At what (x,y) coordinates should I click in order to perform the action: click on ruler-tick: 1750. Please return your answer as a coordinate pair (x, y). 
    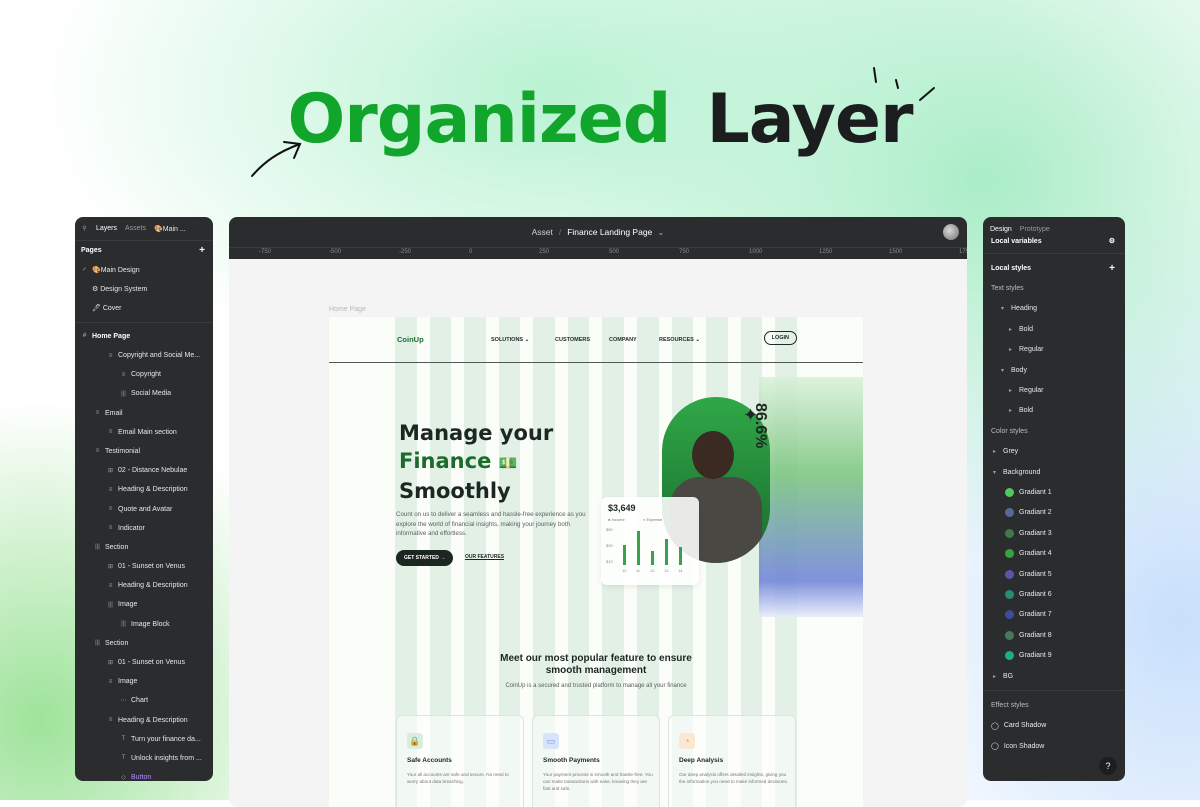
    Looking at the image, I should click on (963, 252).